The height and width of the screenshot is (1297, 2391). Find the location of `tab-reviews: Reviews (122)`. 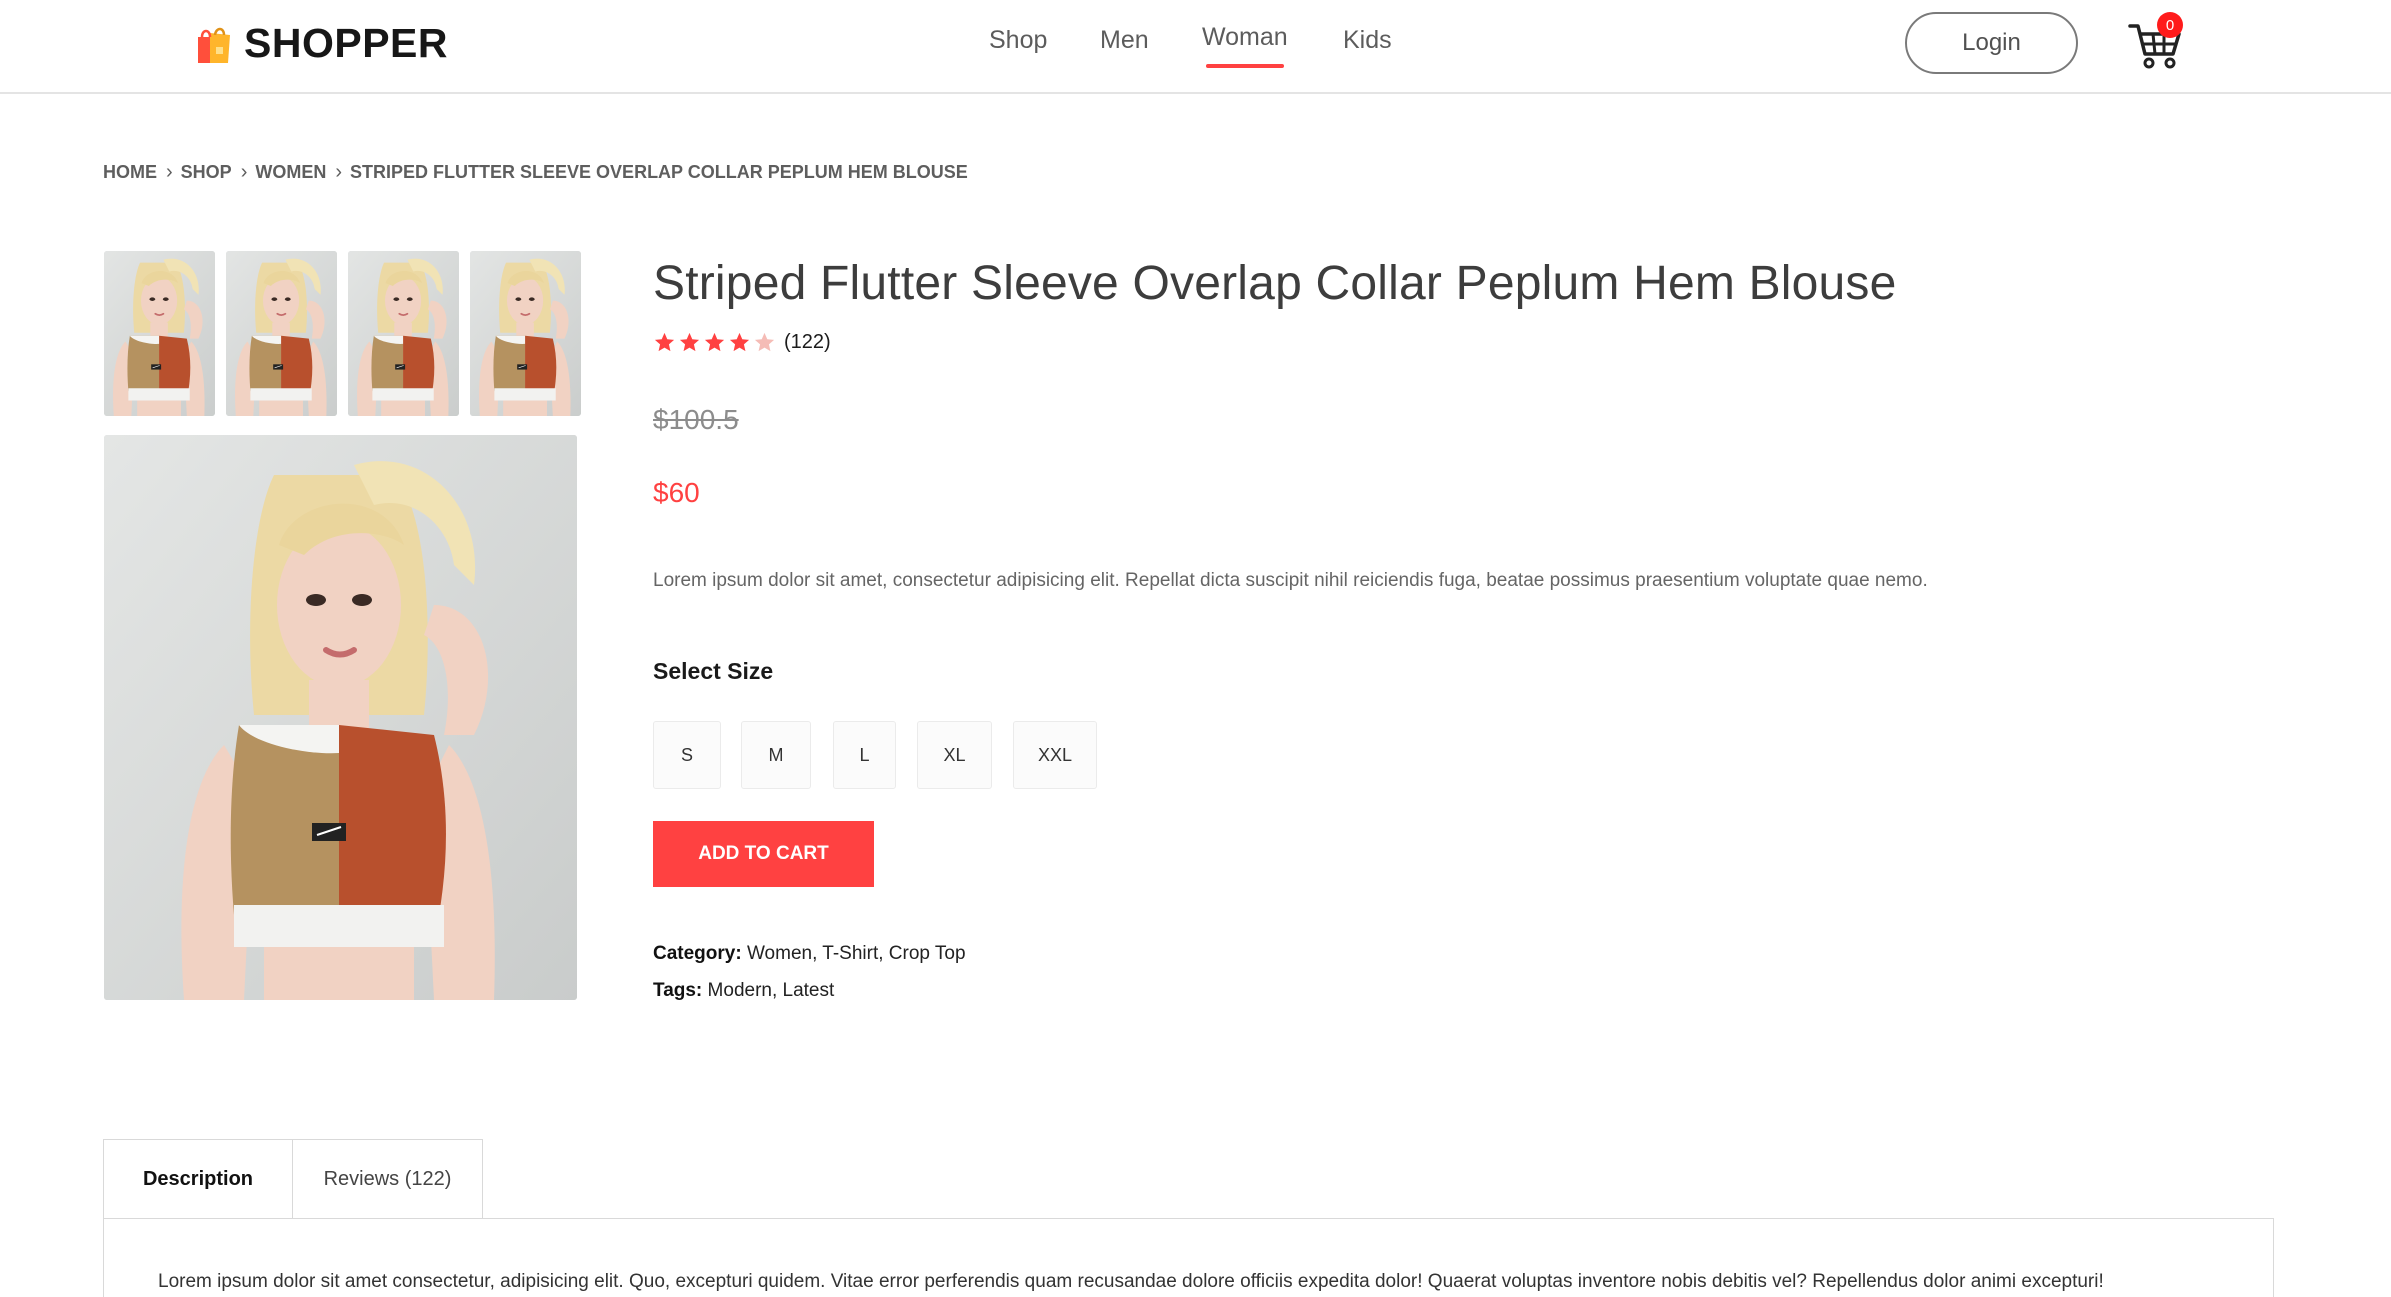

tab-reviews: Reviews (122) is located at coordinates (388, 1179).